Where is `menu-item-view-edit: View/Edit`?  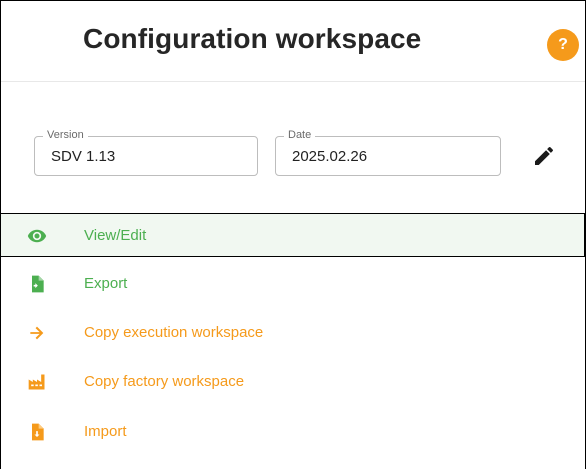 menu-item-view-edit: View/Edit is located at coordinates (293, 235).